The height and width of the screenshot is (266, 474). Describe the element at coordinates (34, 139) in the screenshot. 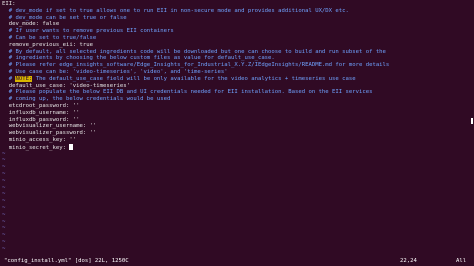

I see `yaml-key: minio_access_key:` at that location.